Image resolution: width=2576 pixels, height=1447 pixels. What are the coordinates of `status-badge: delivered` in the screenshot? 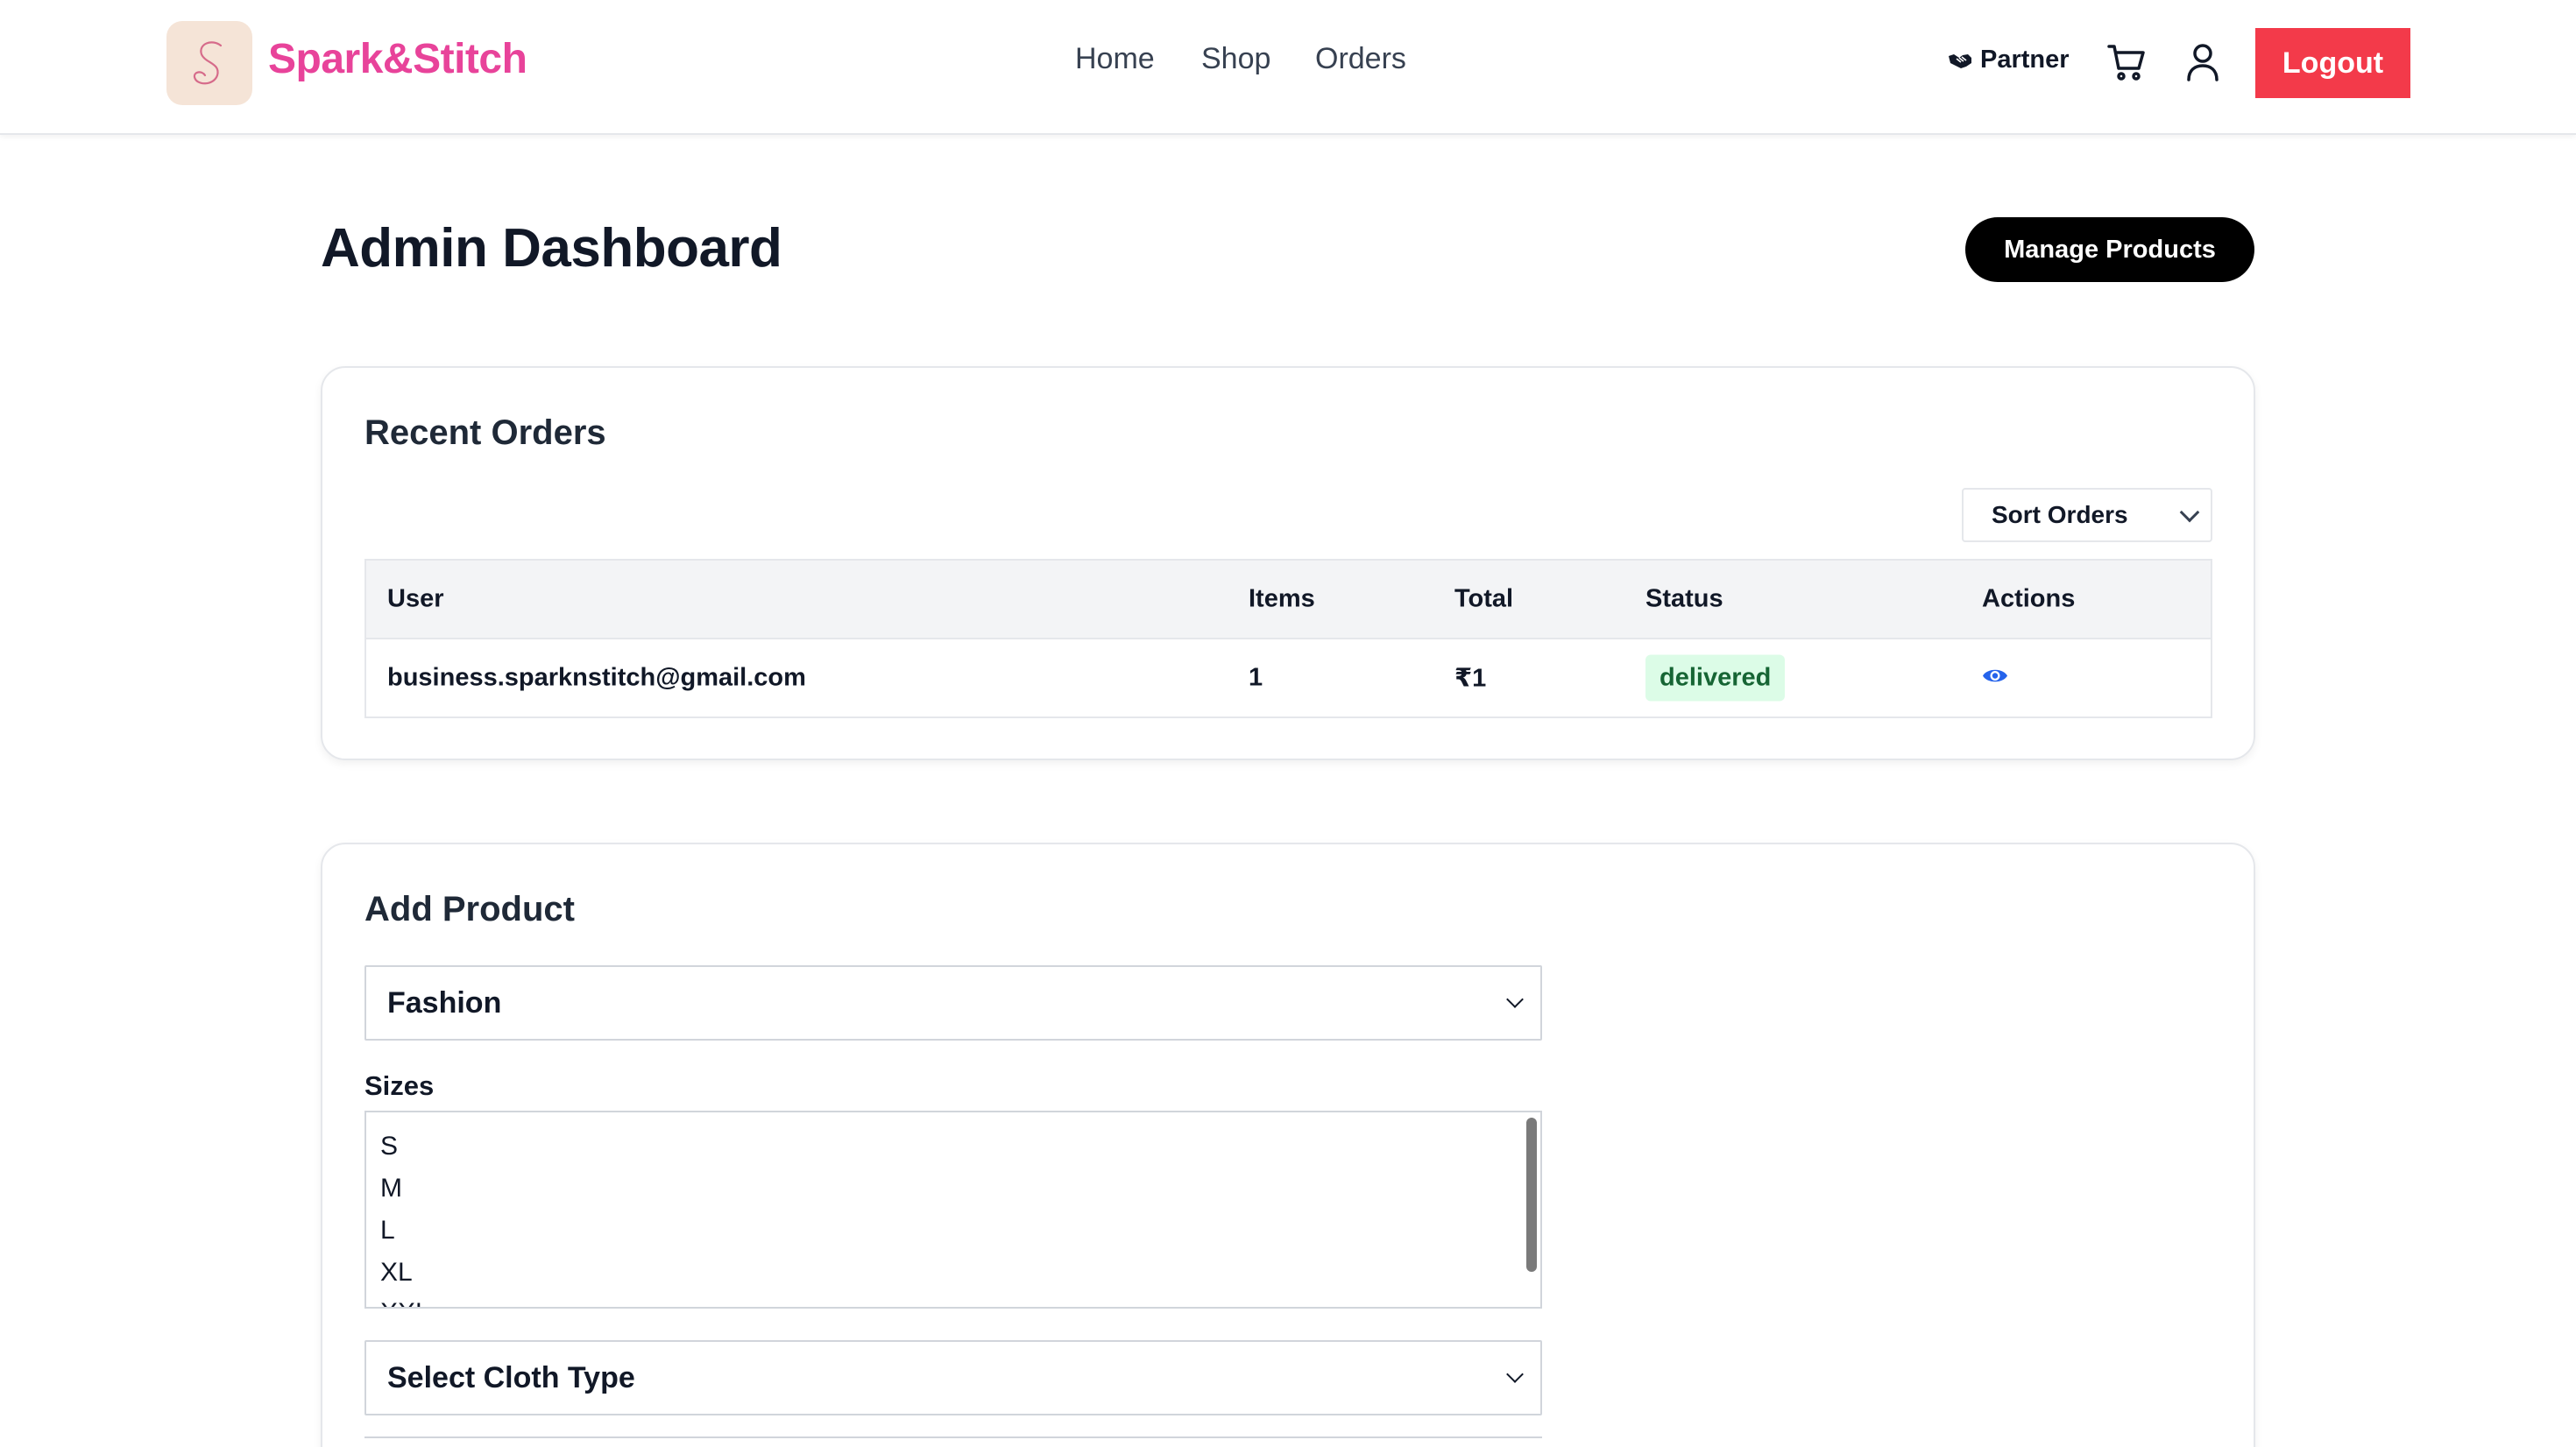 It's located at (1715, 678).